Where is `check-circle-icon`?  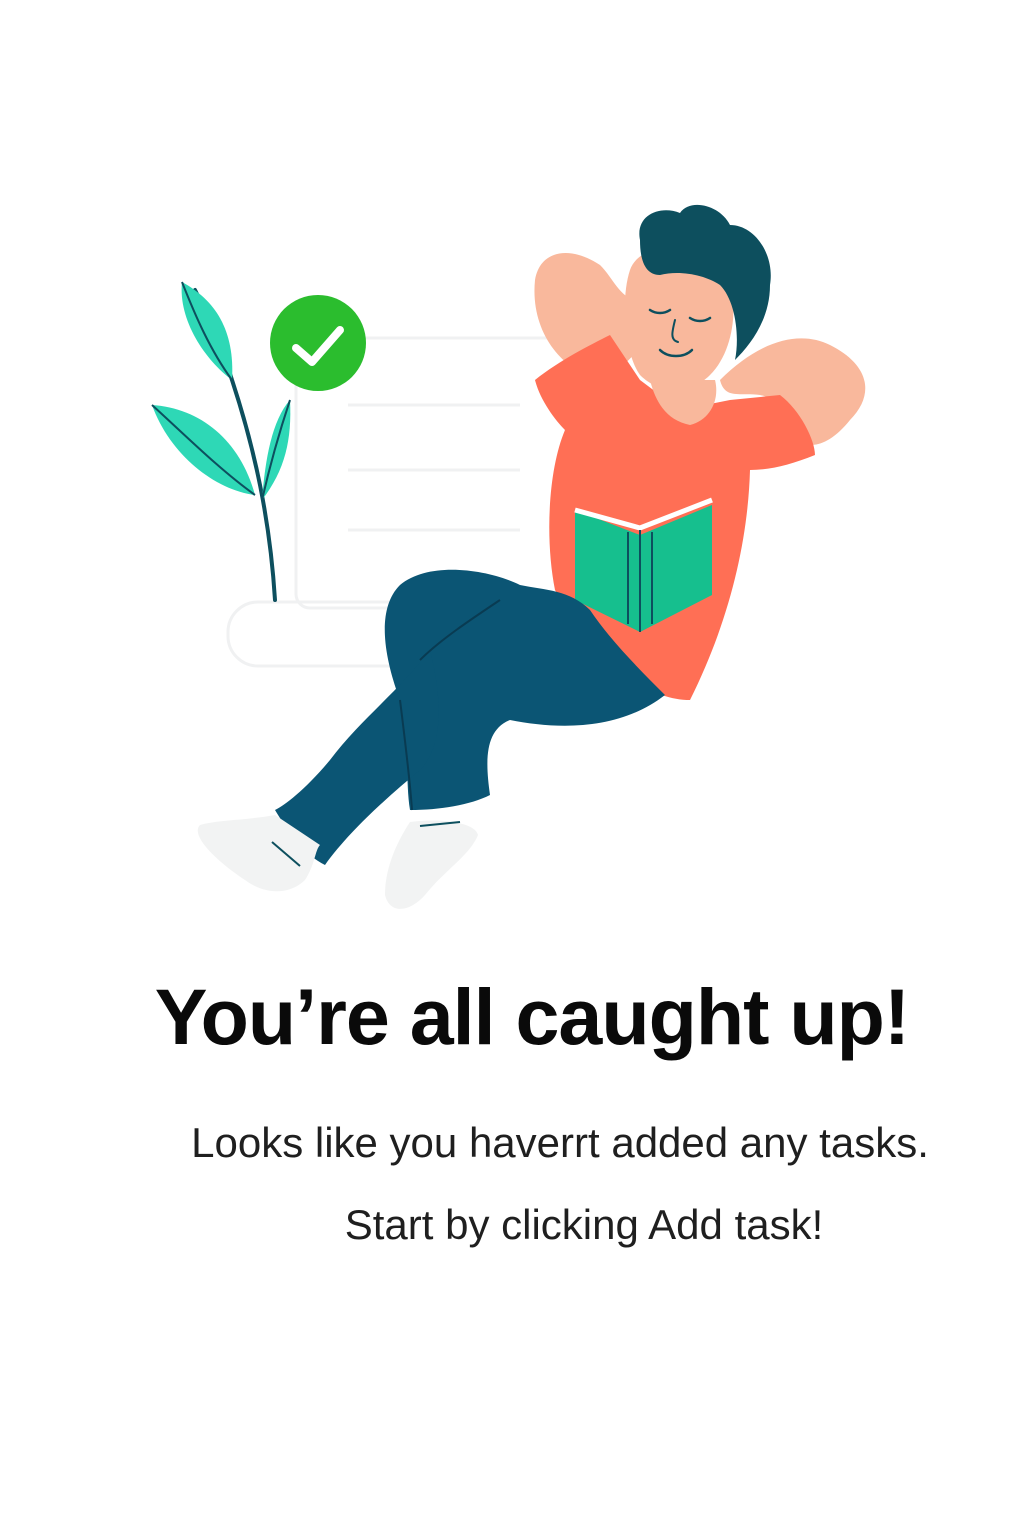
check-circle-icon is located at coordinates (318, 343).